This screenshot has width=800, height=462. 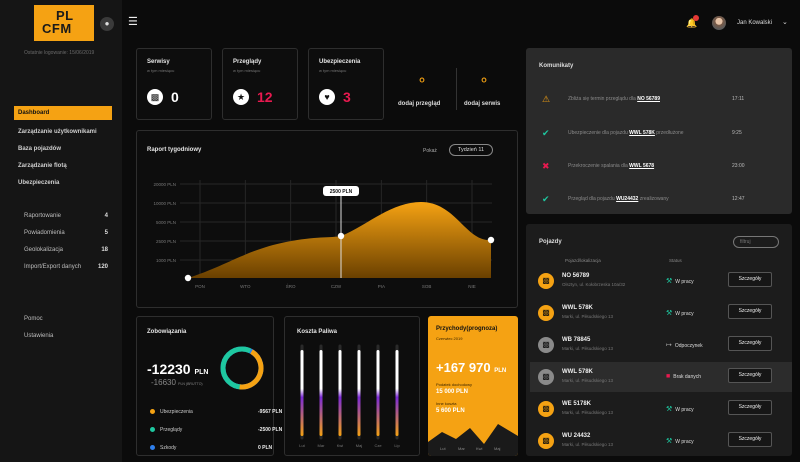 I want to click on stat-card-inspections: Przeglądy w tym miesiącu ★ 12, so click(x=260, y=84).